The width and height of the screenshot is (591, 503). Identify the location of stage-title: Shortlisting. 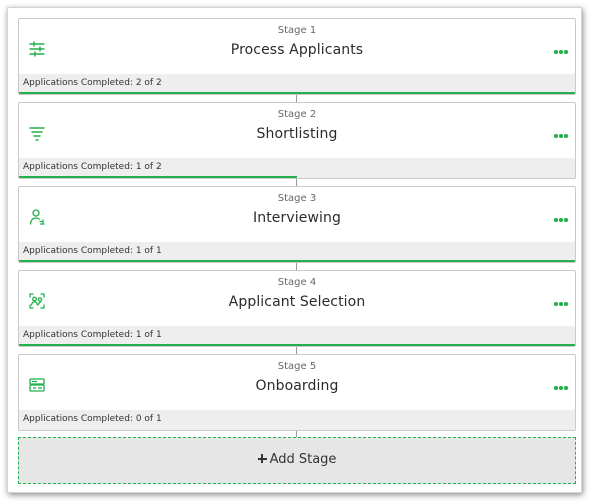
(297, 134).